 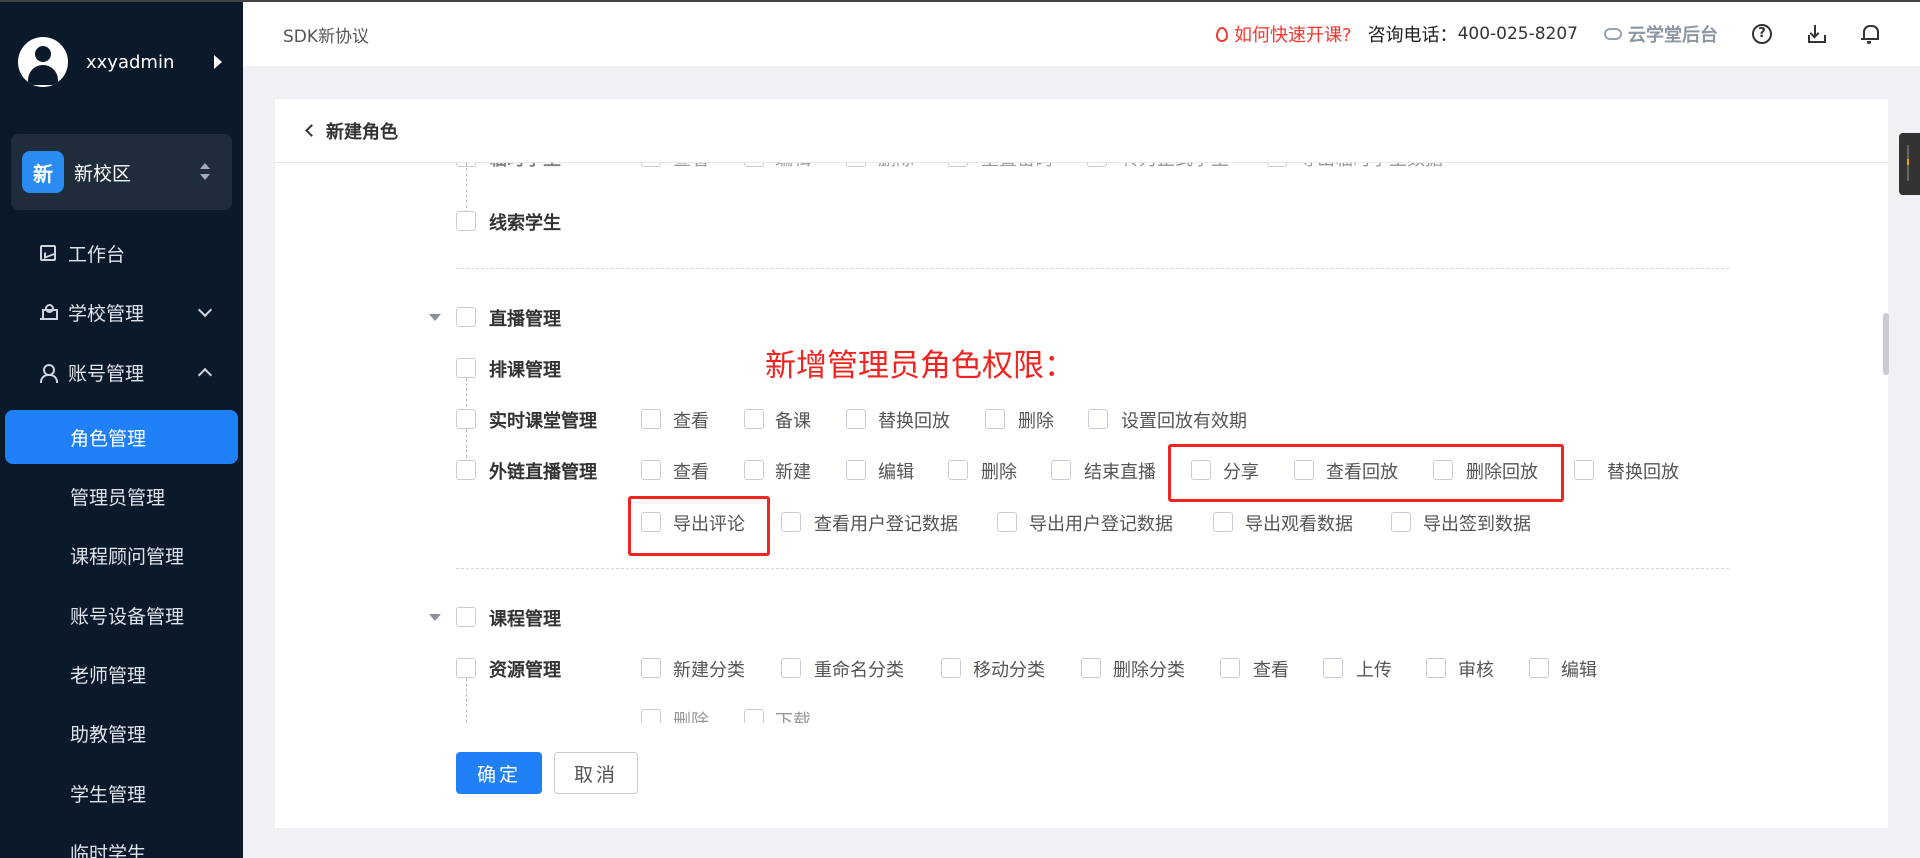 What do you see at coordinates (1081, 221) in the screenshot?
I see `perm-row-lead-student: 线索学生` at bounding box center [1081, 221].